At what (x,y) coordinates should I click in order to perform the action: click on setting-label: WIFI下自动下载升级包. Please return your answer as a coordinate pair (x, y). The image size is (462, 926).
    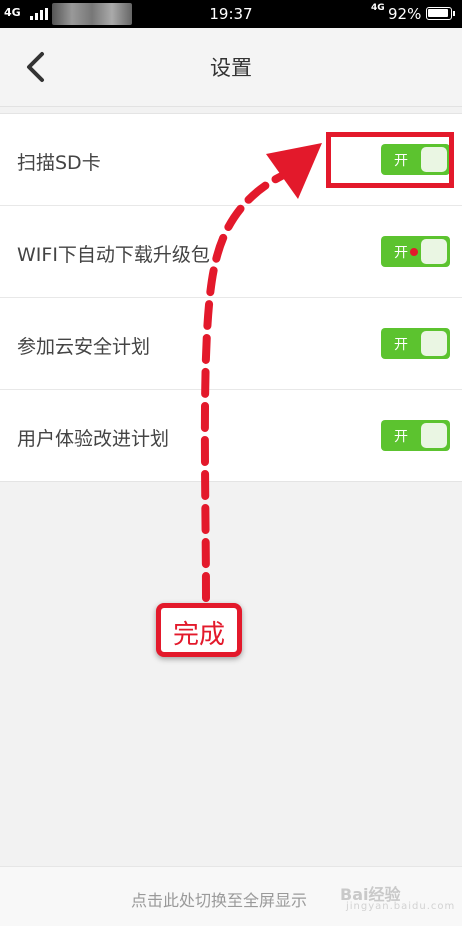
    Looking at the image, I should click on (113, 255).